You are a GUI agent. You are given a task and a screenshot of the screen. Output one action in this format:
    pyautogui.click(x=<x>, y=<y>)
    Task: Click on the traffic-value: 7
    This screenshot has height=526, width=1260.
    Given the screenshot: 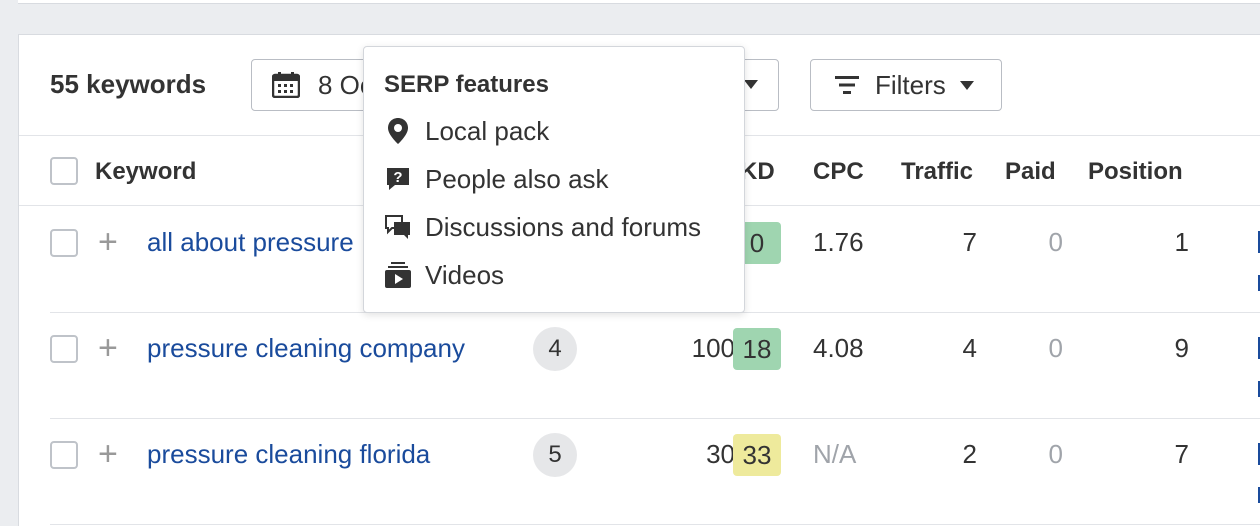 What is the action you would take?
    pyautogui.click(x=969, y=242)
    